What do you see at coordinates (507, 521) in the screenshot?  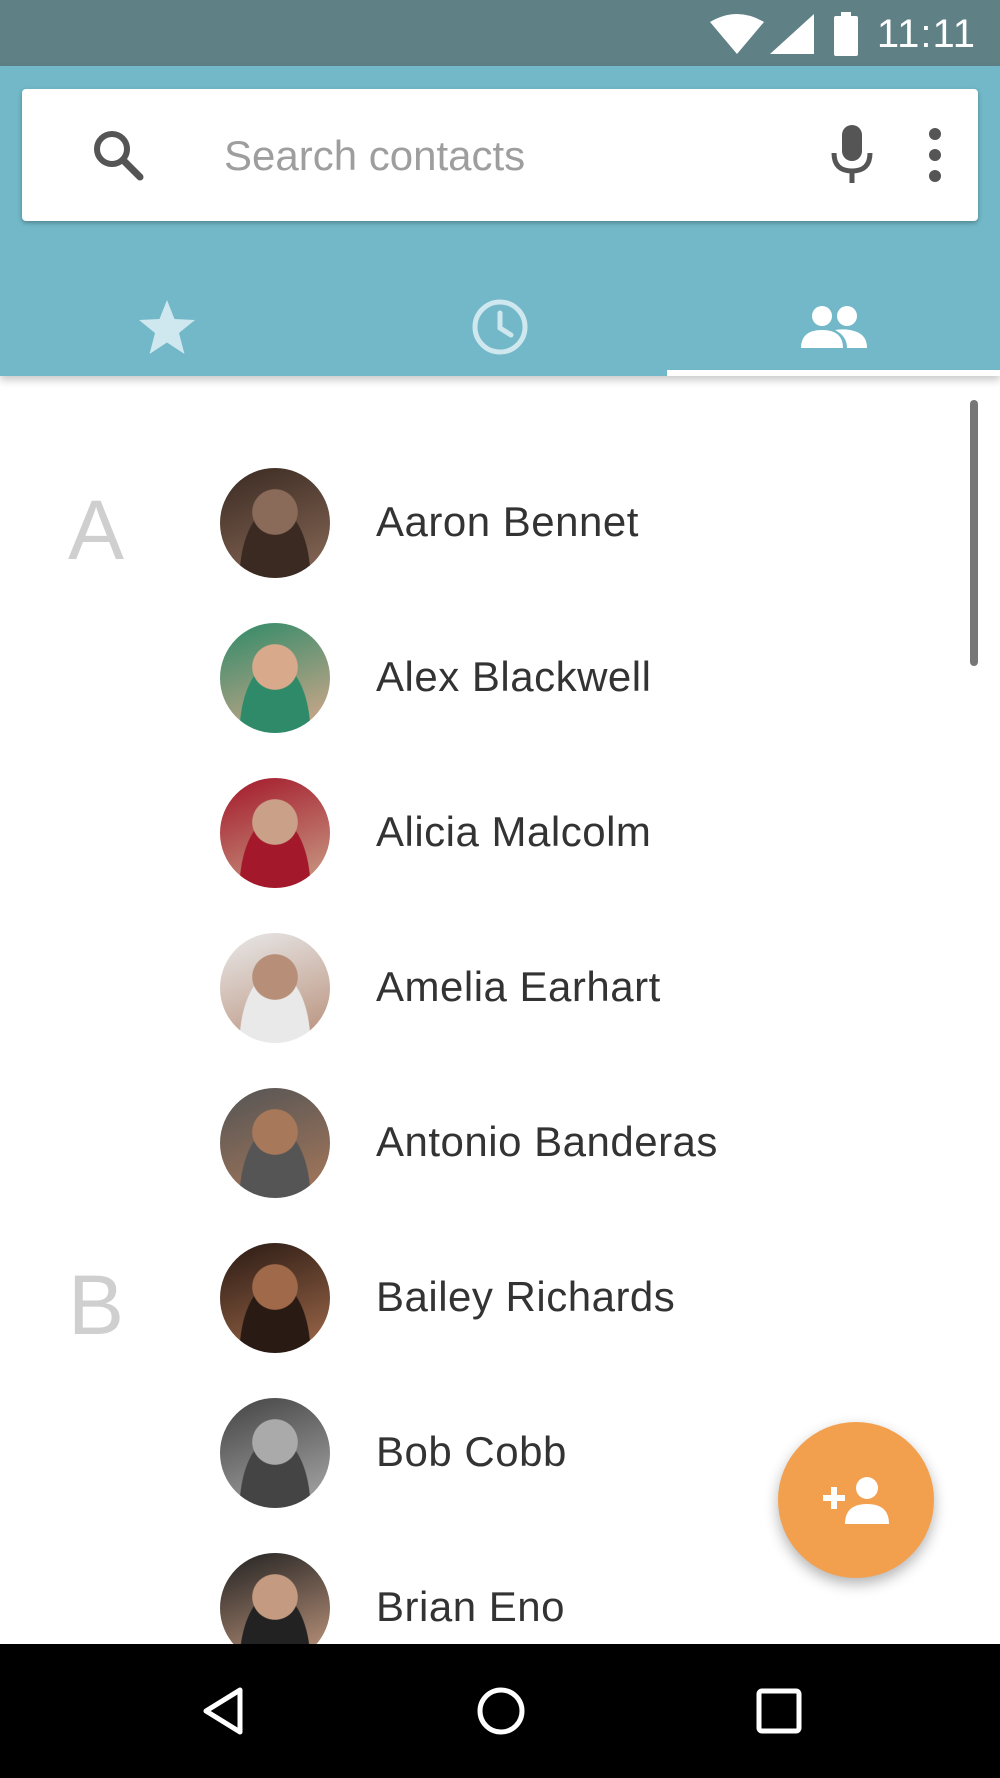 I see `contact-name: Aaron Bennet` at bounding box center [507, 521].